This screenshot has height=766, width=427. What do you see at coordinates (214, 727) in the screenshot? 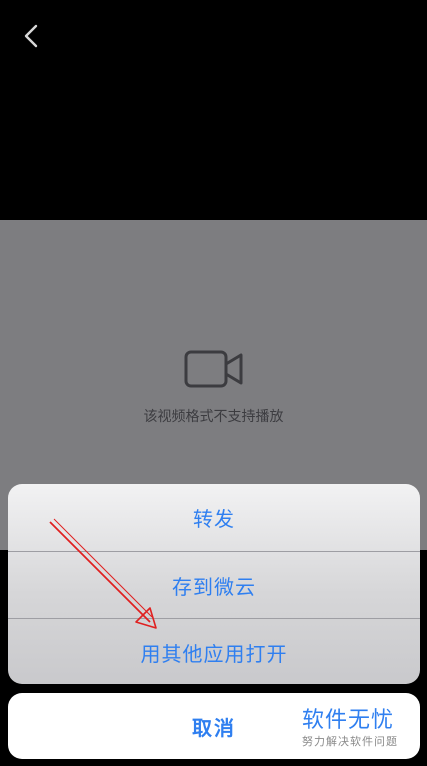
I see `cancel-label: 取消` at bounding box center [214, 727].